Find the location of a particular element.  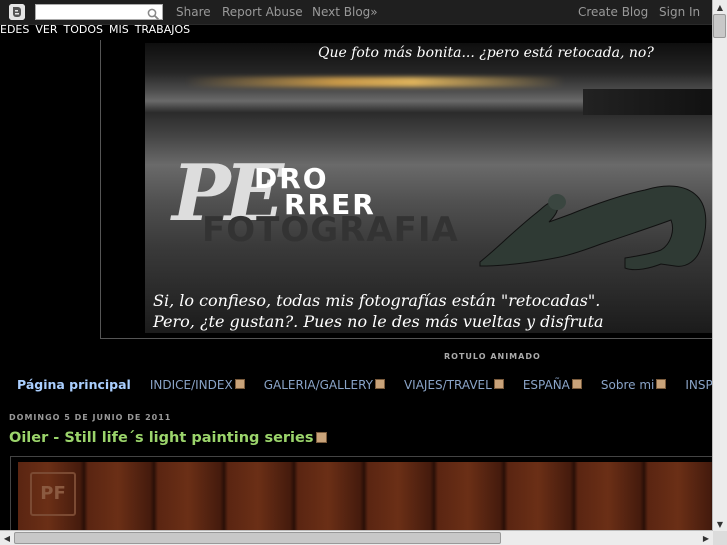

vertical-scroll-thumb is located at coordinates (719, 26).